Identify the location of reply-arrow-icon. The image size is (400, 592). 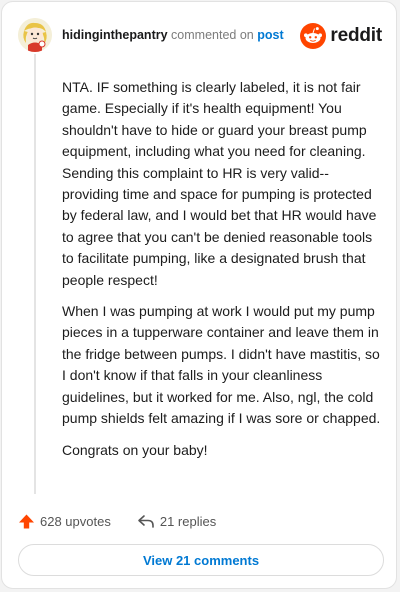
(146, 521).